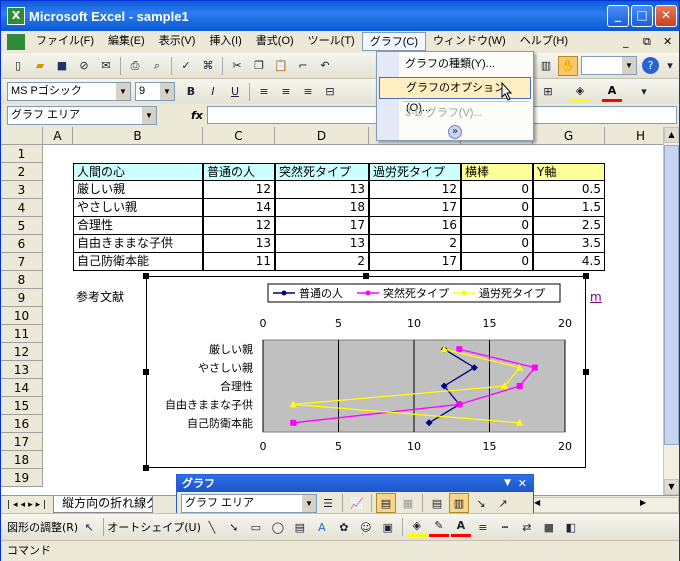  I want to click on chart-toolbar: グラフ ▼ ✕ グラフ エリア ▼ ☰ 📈 ▤ ▦ ▤ ▥ ↘ ↗, so click(355, 494).